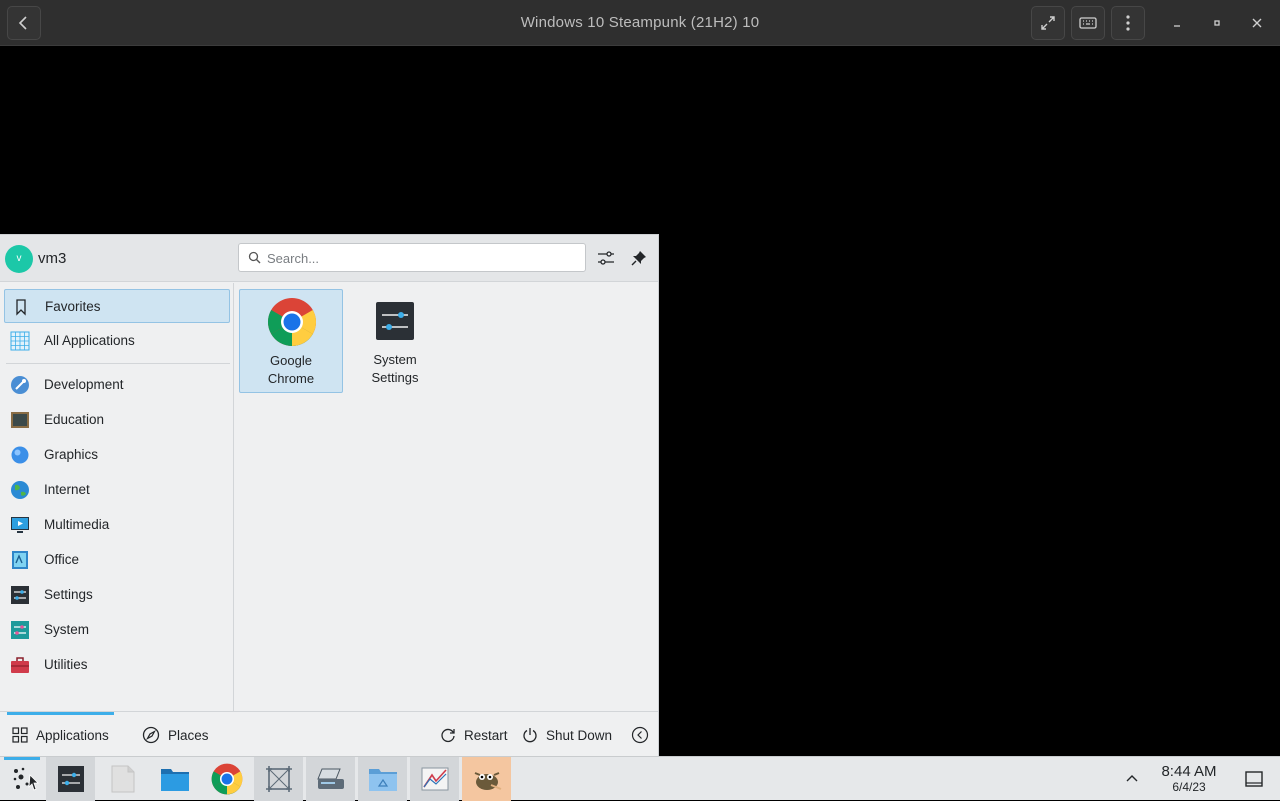 This screenshot has height=801, width=1280. I want to click on sidebar-item-office: Office, so click(117, 560).